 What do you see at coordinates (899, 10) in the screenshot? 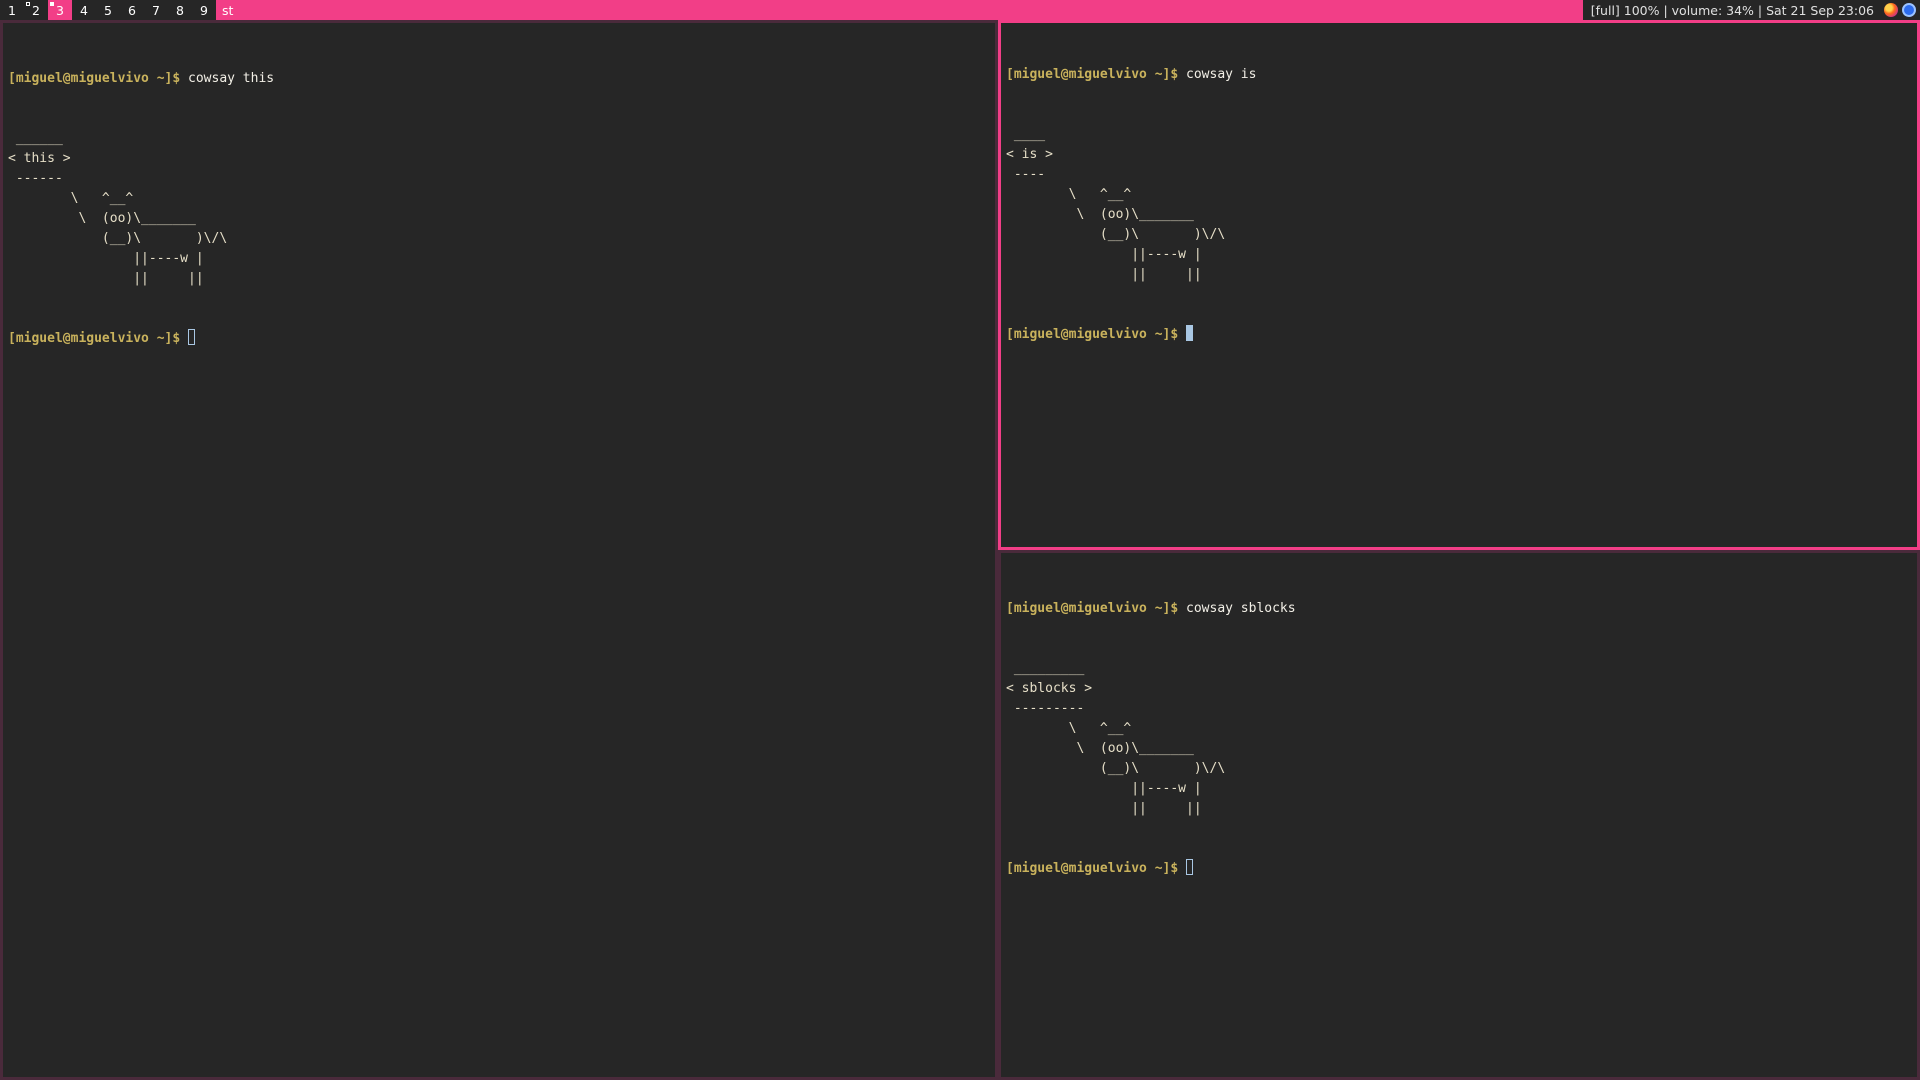
I see `window-title: st` at bounding box center [899, 10].